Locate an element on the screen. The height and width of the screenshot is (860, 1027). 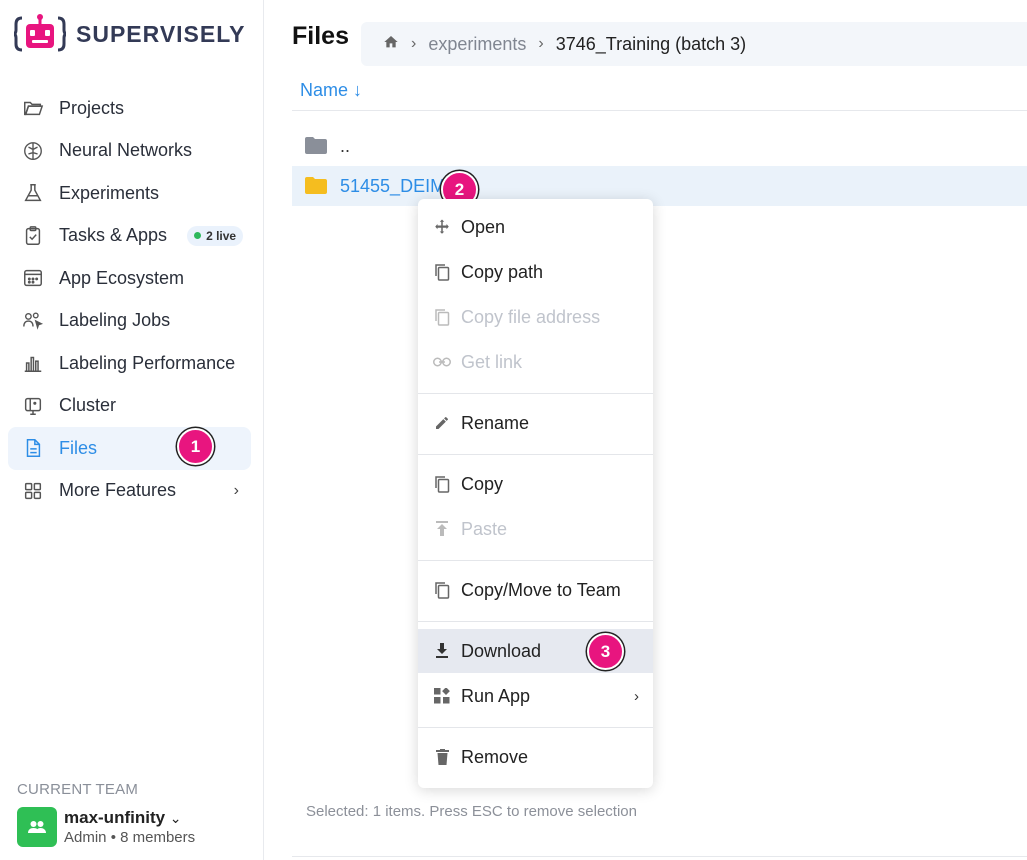
bar-chart-icon is located at coordinates (33, 363).